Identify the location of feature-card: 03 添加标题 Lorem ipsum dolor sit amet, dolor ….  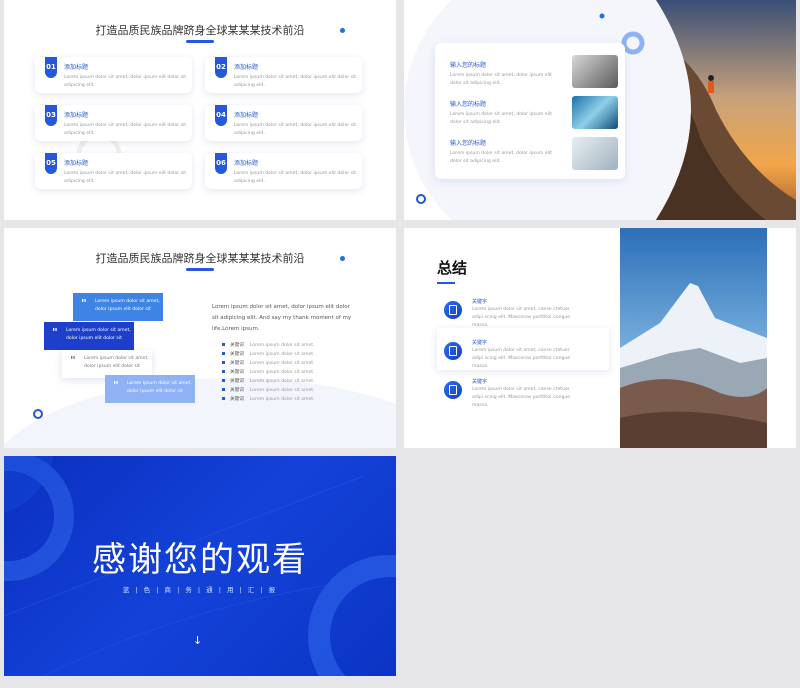
(113, 123).